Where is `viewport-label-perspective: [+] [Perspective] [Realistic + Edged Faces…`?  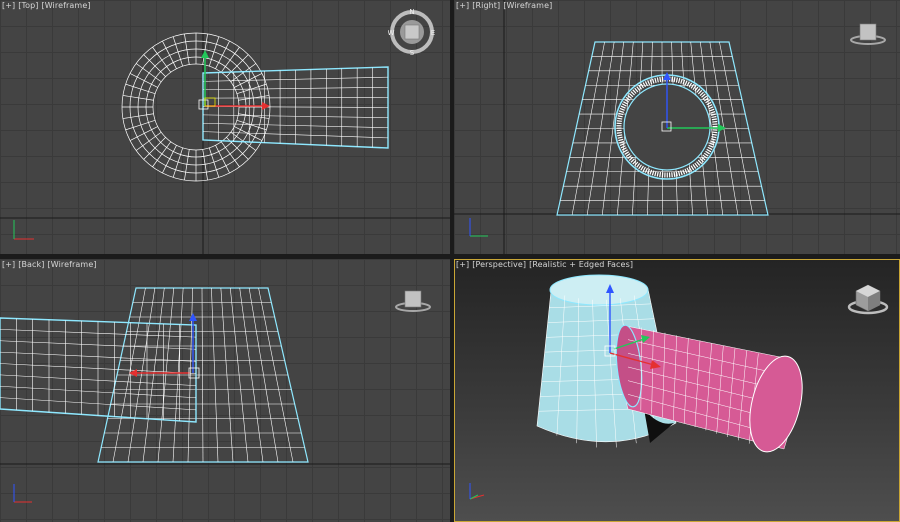 viewport-label-perspective: [+] [Perspective] [Realistic + Edged Faces… is located at coordinates (546, 265).